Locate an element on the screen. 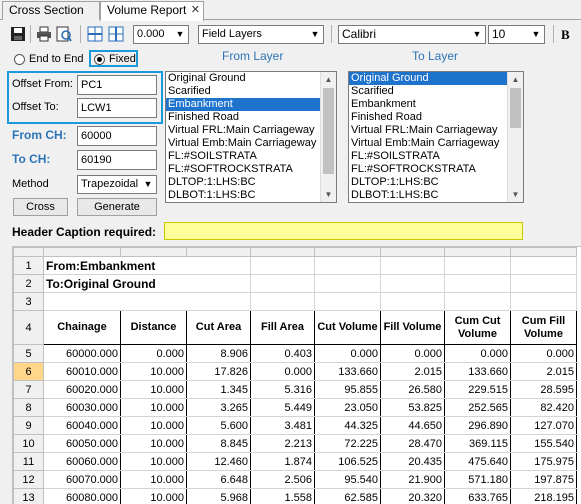  data-cell: 60080.000 is located at coordinates (82, 496).